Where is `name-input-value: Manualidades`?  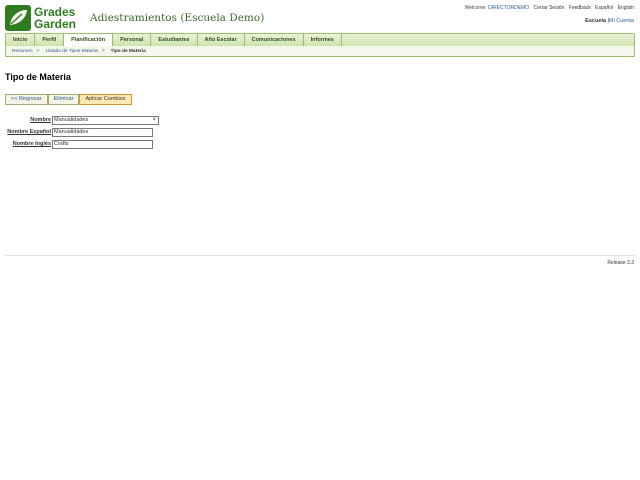 name-input-value: Manualidades is located at coordinates (71, 120).